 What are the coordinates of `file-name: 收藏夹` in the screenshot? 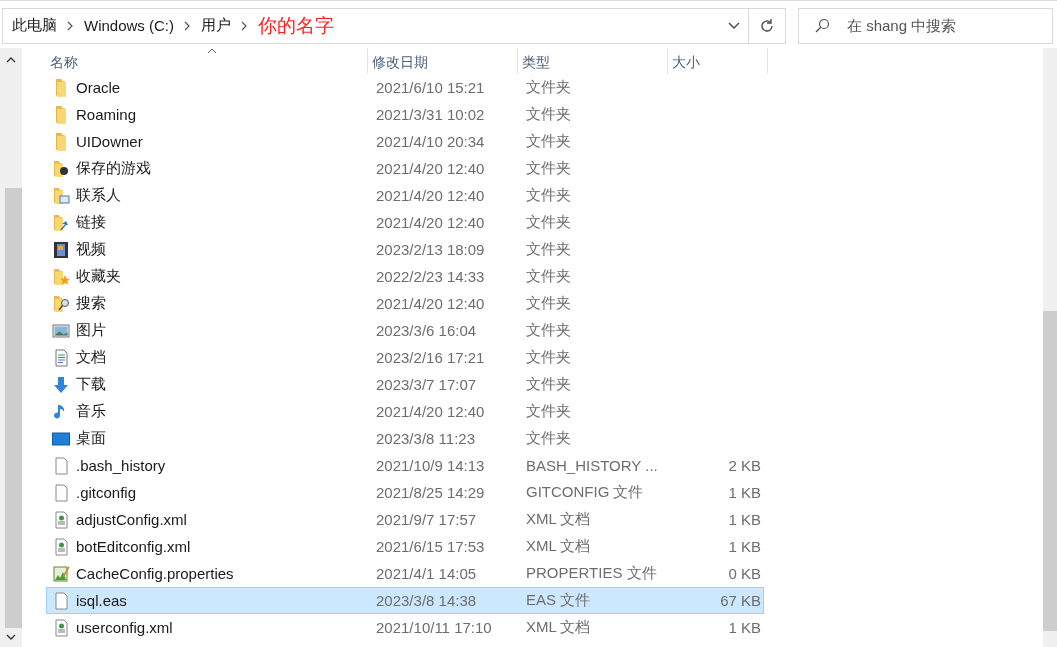 It's located at (98, 276).